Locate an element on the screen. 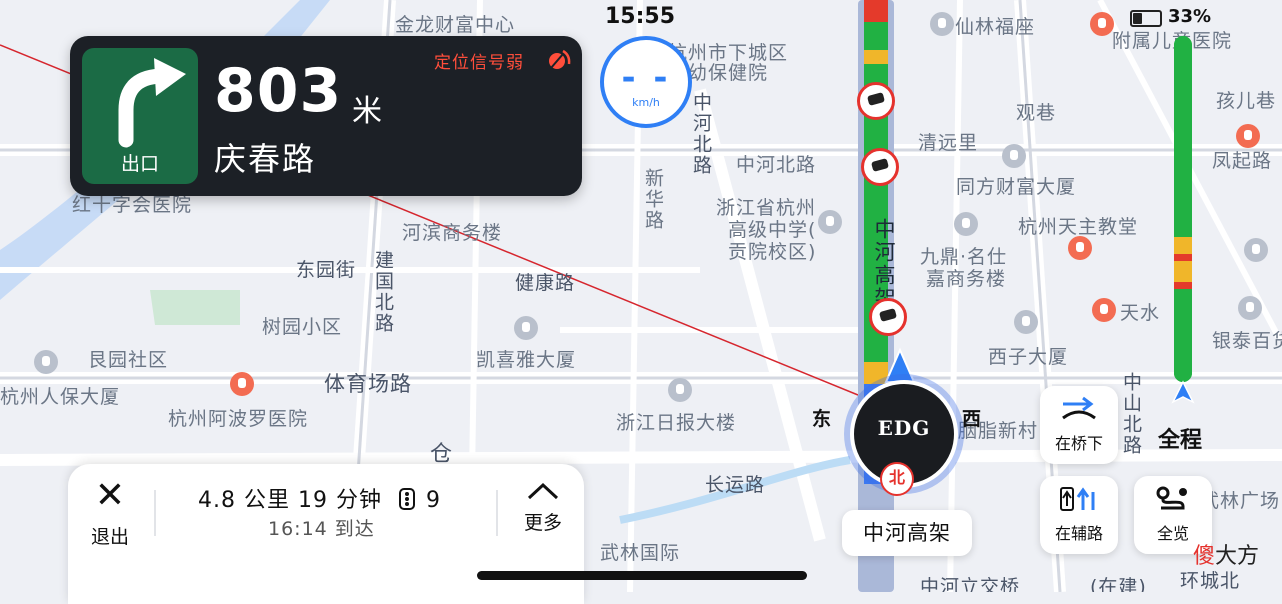 This screenshot has height=604, width=1282. traffic-light-count: 9 is located at coordinates (433, 500).